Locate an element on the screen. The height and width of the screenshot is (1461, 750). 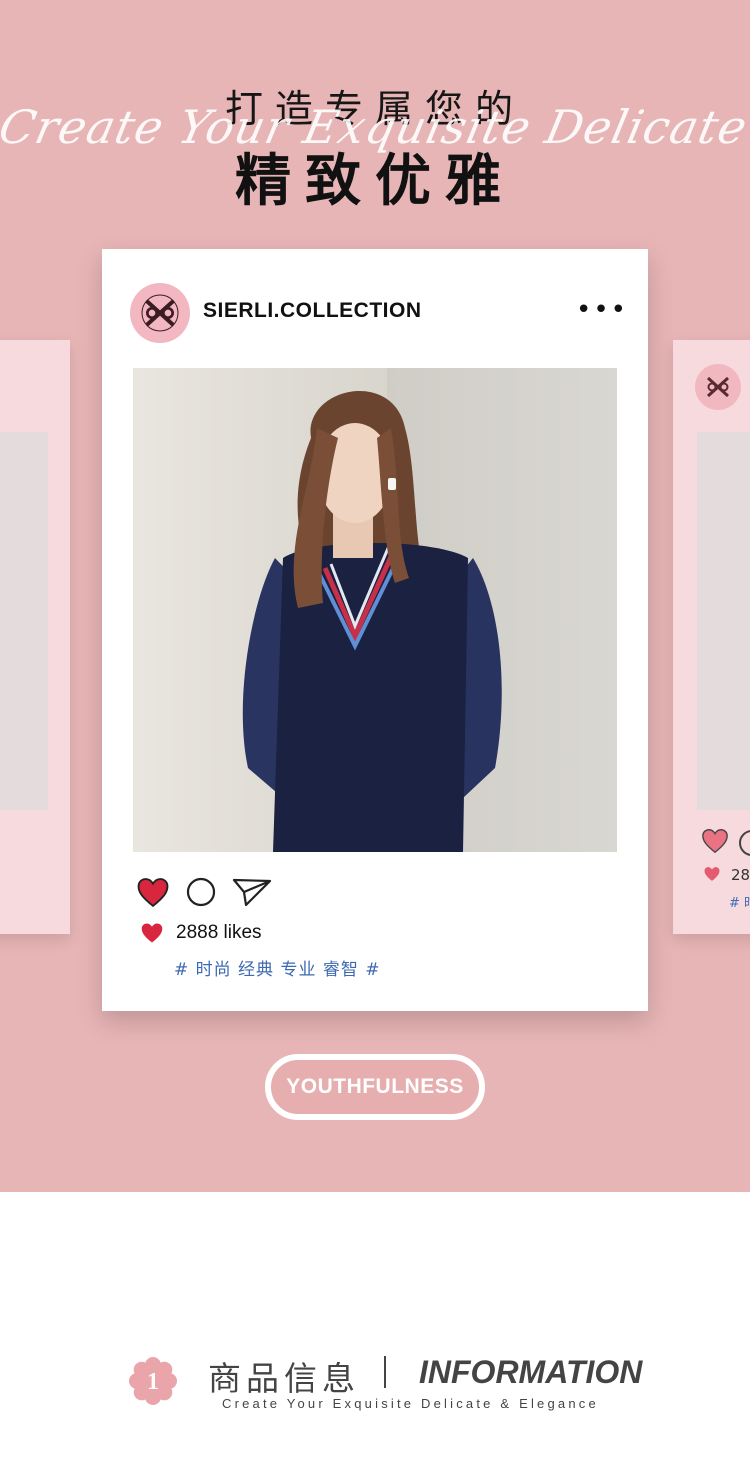
flower-number-icon: 1 is located at coordinates (153, 1381).